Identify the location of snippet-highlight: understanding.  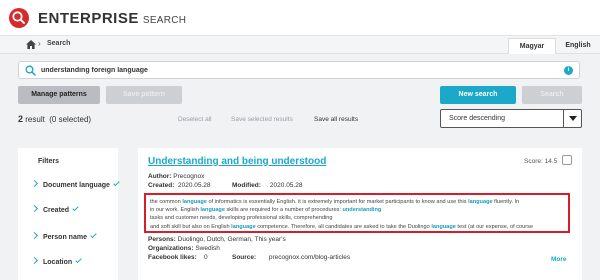
(362, 210).